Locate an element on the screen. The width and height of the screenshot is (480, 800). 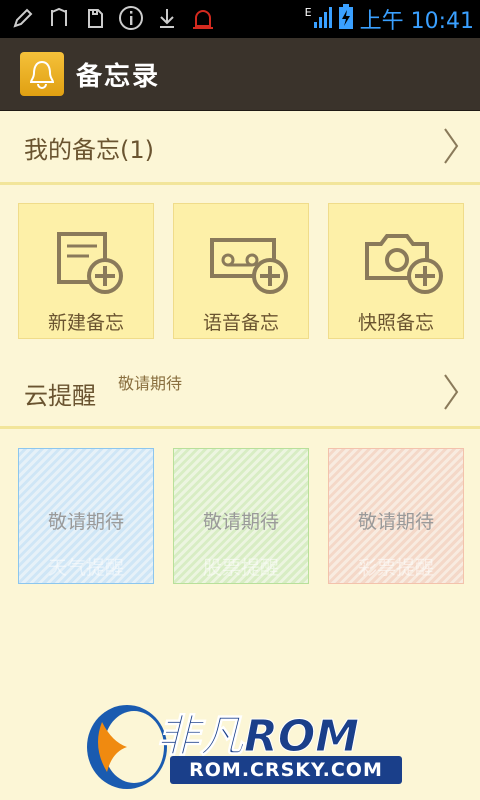
stock-reminder-tile: 敬请期待 股票提醒 is located at coordinates (241, 516).